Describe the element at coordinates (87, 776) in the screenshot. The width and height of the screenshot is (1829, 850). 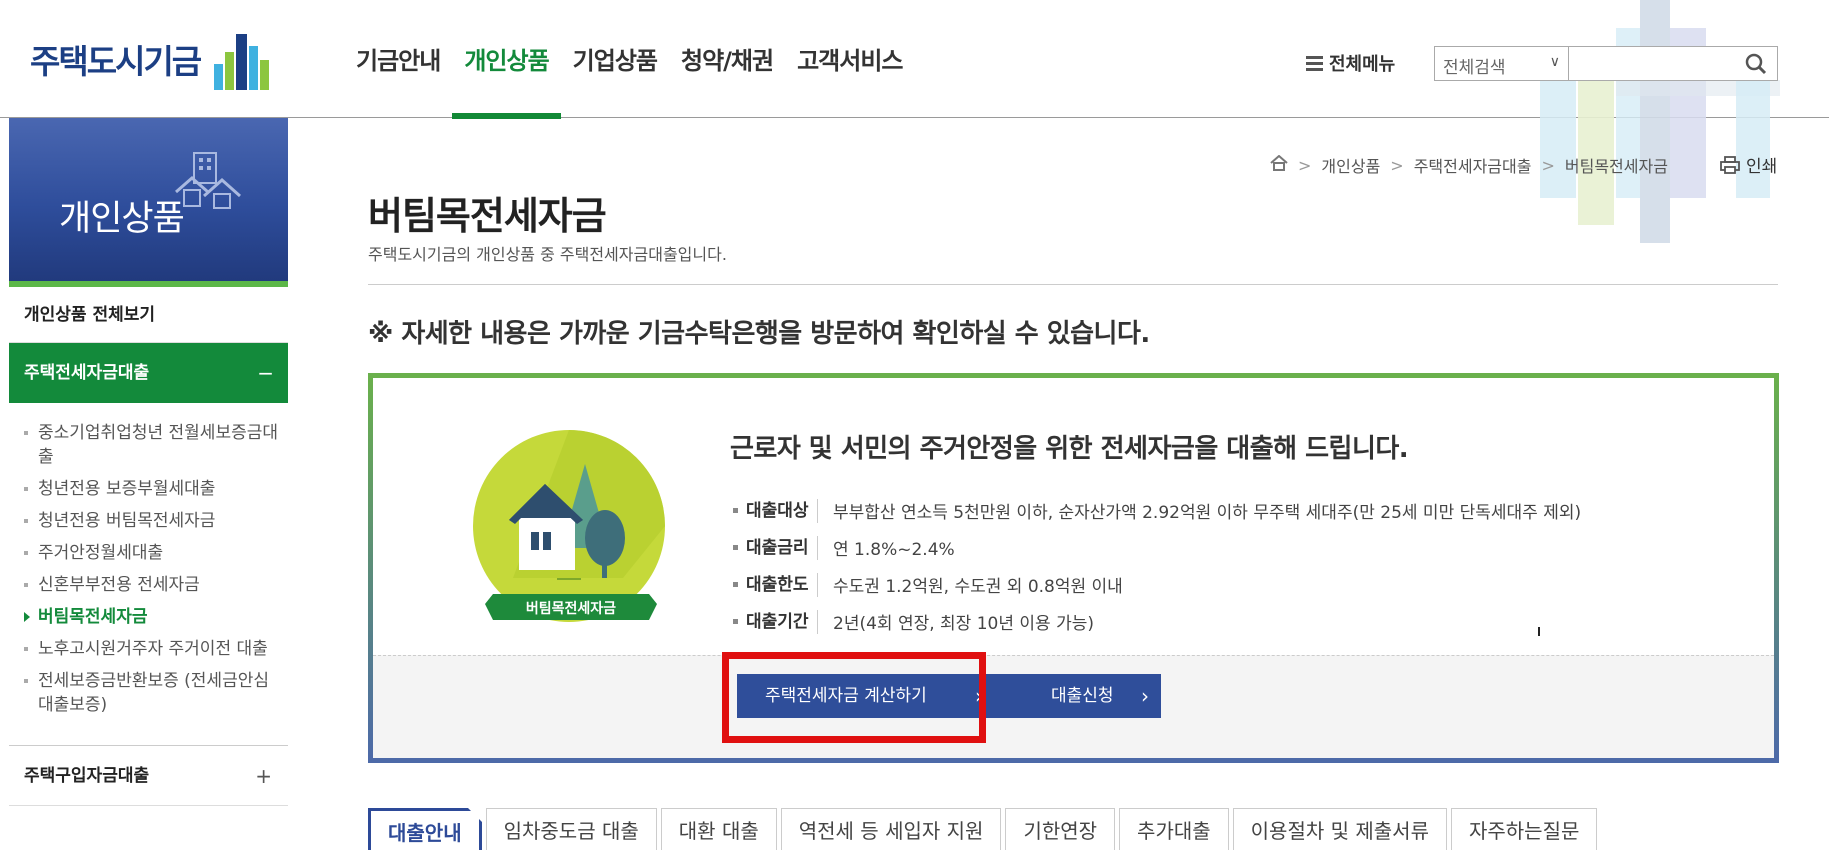
I see `category-label: 주택구입자금대출` at that location.